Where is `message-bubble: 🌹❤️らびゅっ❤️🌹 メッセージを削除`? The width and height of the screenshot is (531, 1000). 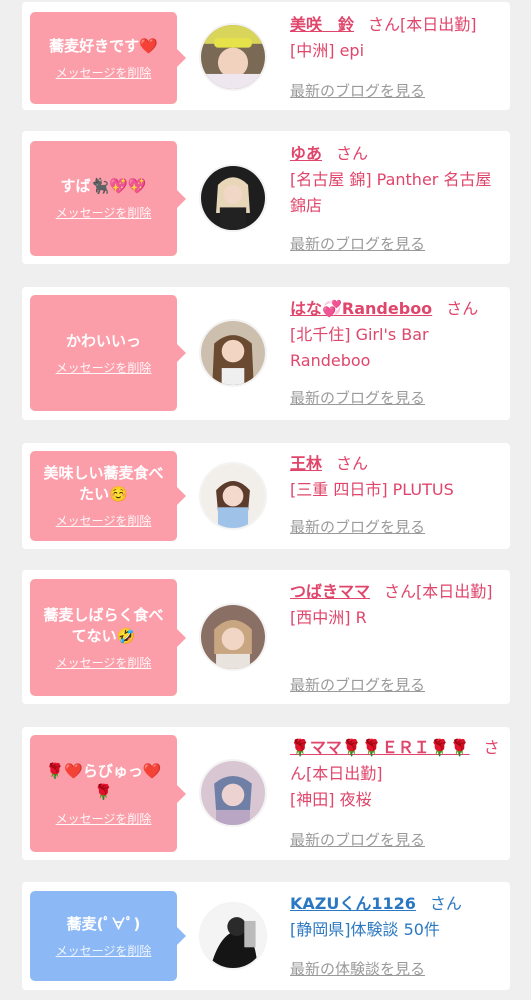 message-bubble: 🌹❤️らびゅっ❤️🌹 メッセージを削除 is located at coordinates (108, 793).